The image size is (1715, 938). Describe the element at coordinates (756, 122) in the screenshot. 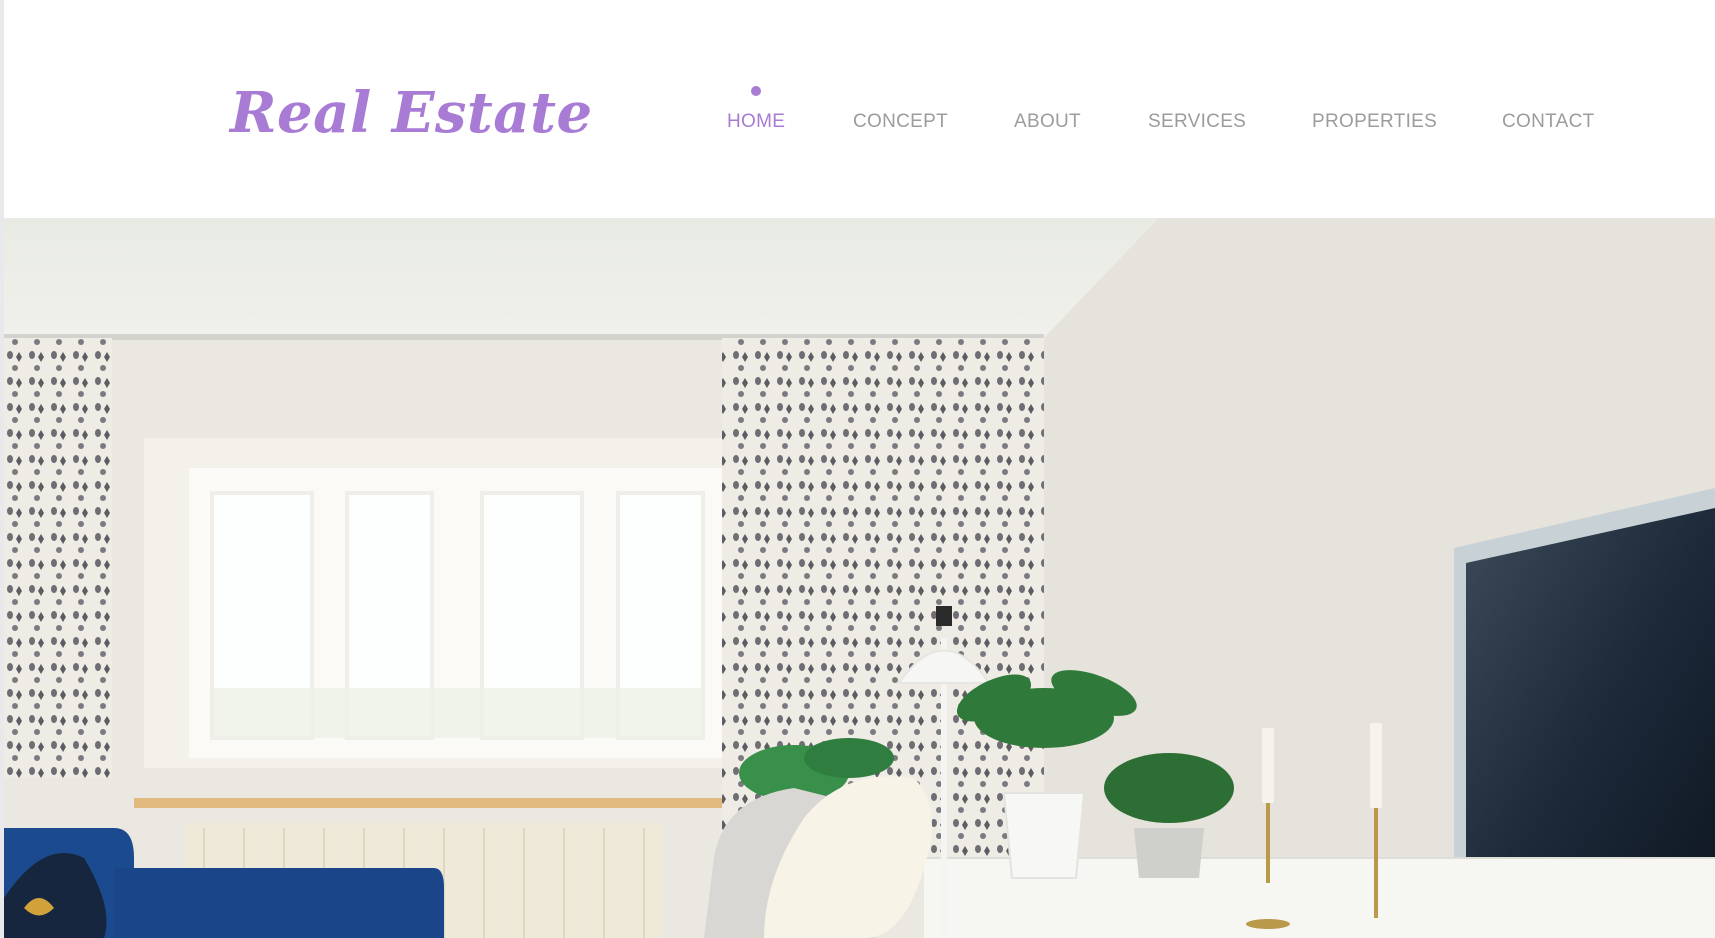

I see `nav-item-home: HOME` at that location.